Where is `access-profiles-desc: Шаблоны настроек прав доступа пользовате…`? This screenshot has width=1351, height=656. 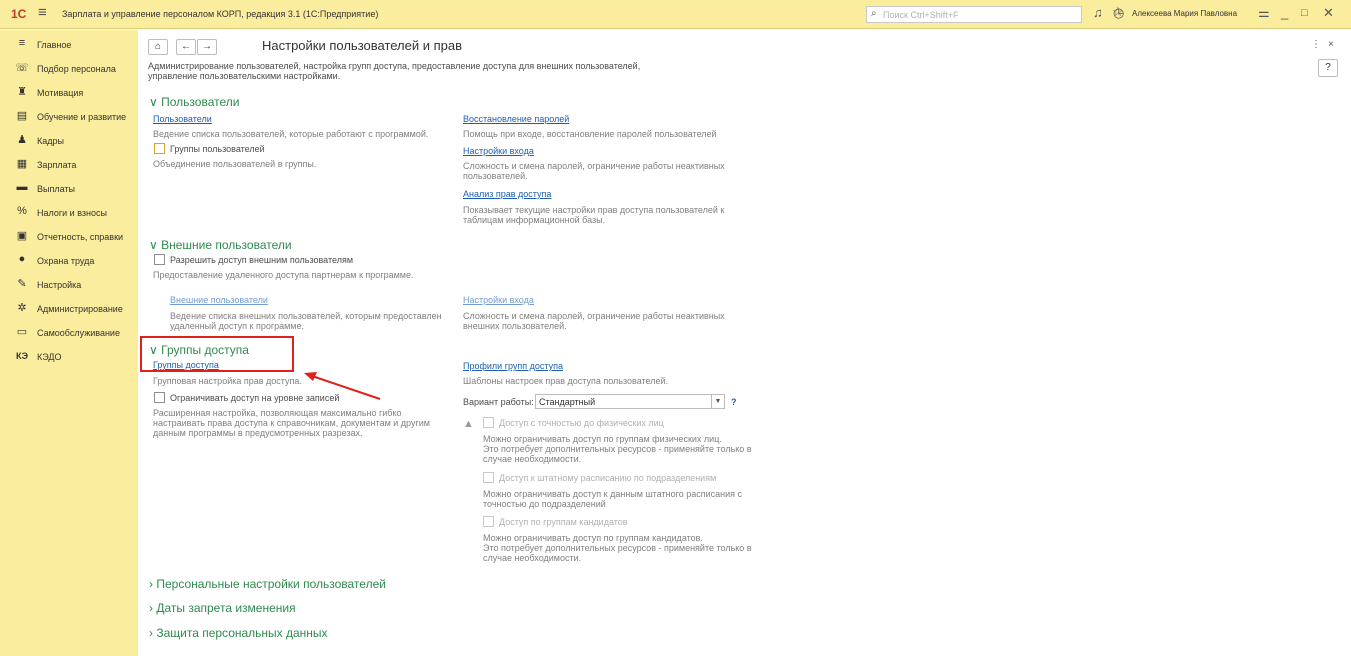 access-profiles-desc: Шаблоны настроек прав доступа пользовате… is located at coordinates (566, 381).